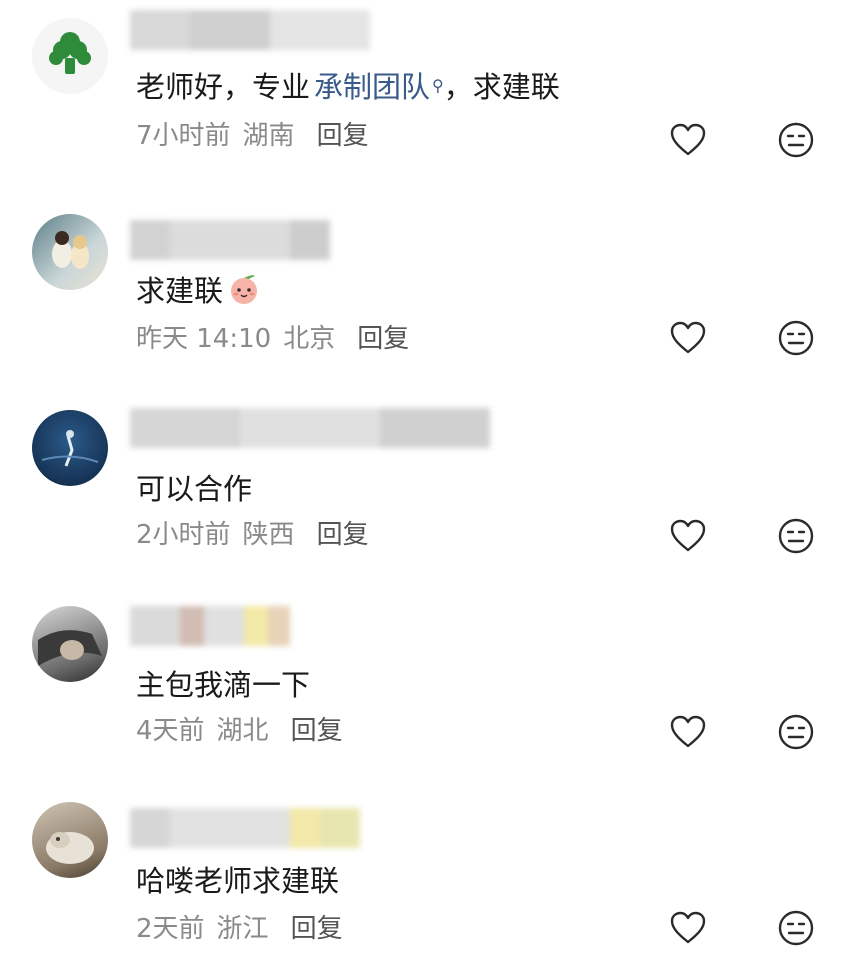  I want to click on portrait-avatar, so click(70, 648).